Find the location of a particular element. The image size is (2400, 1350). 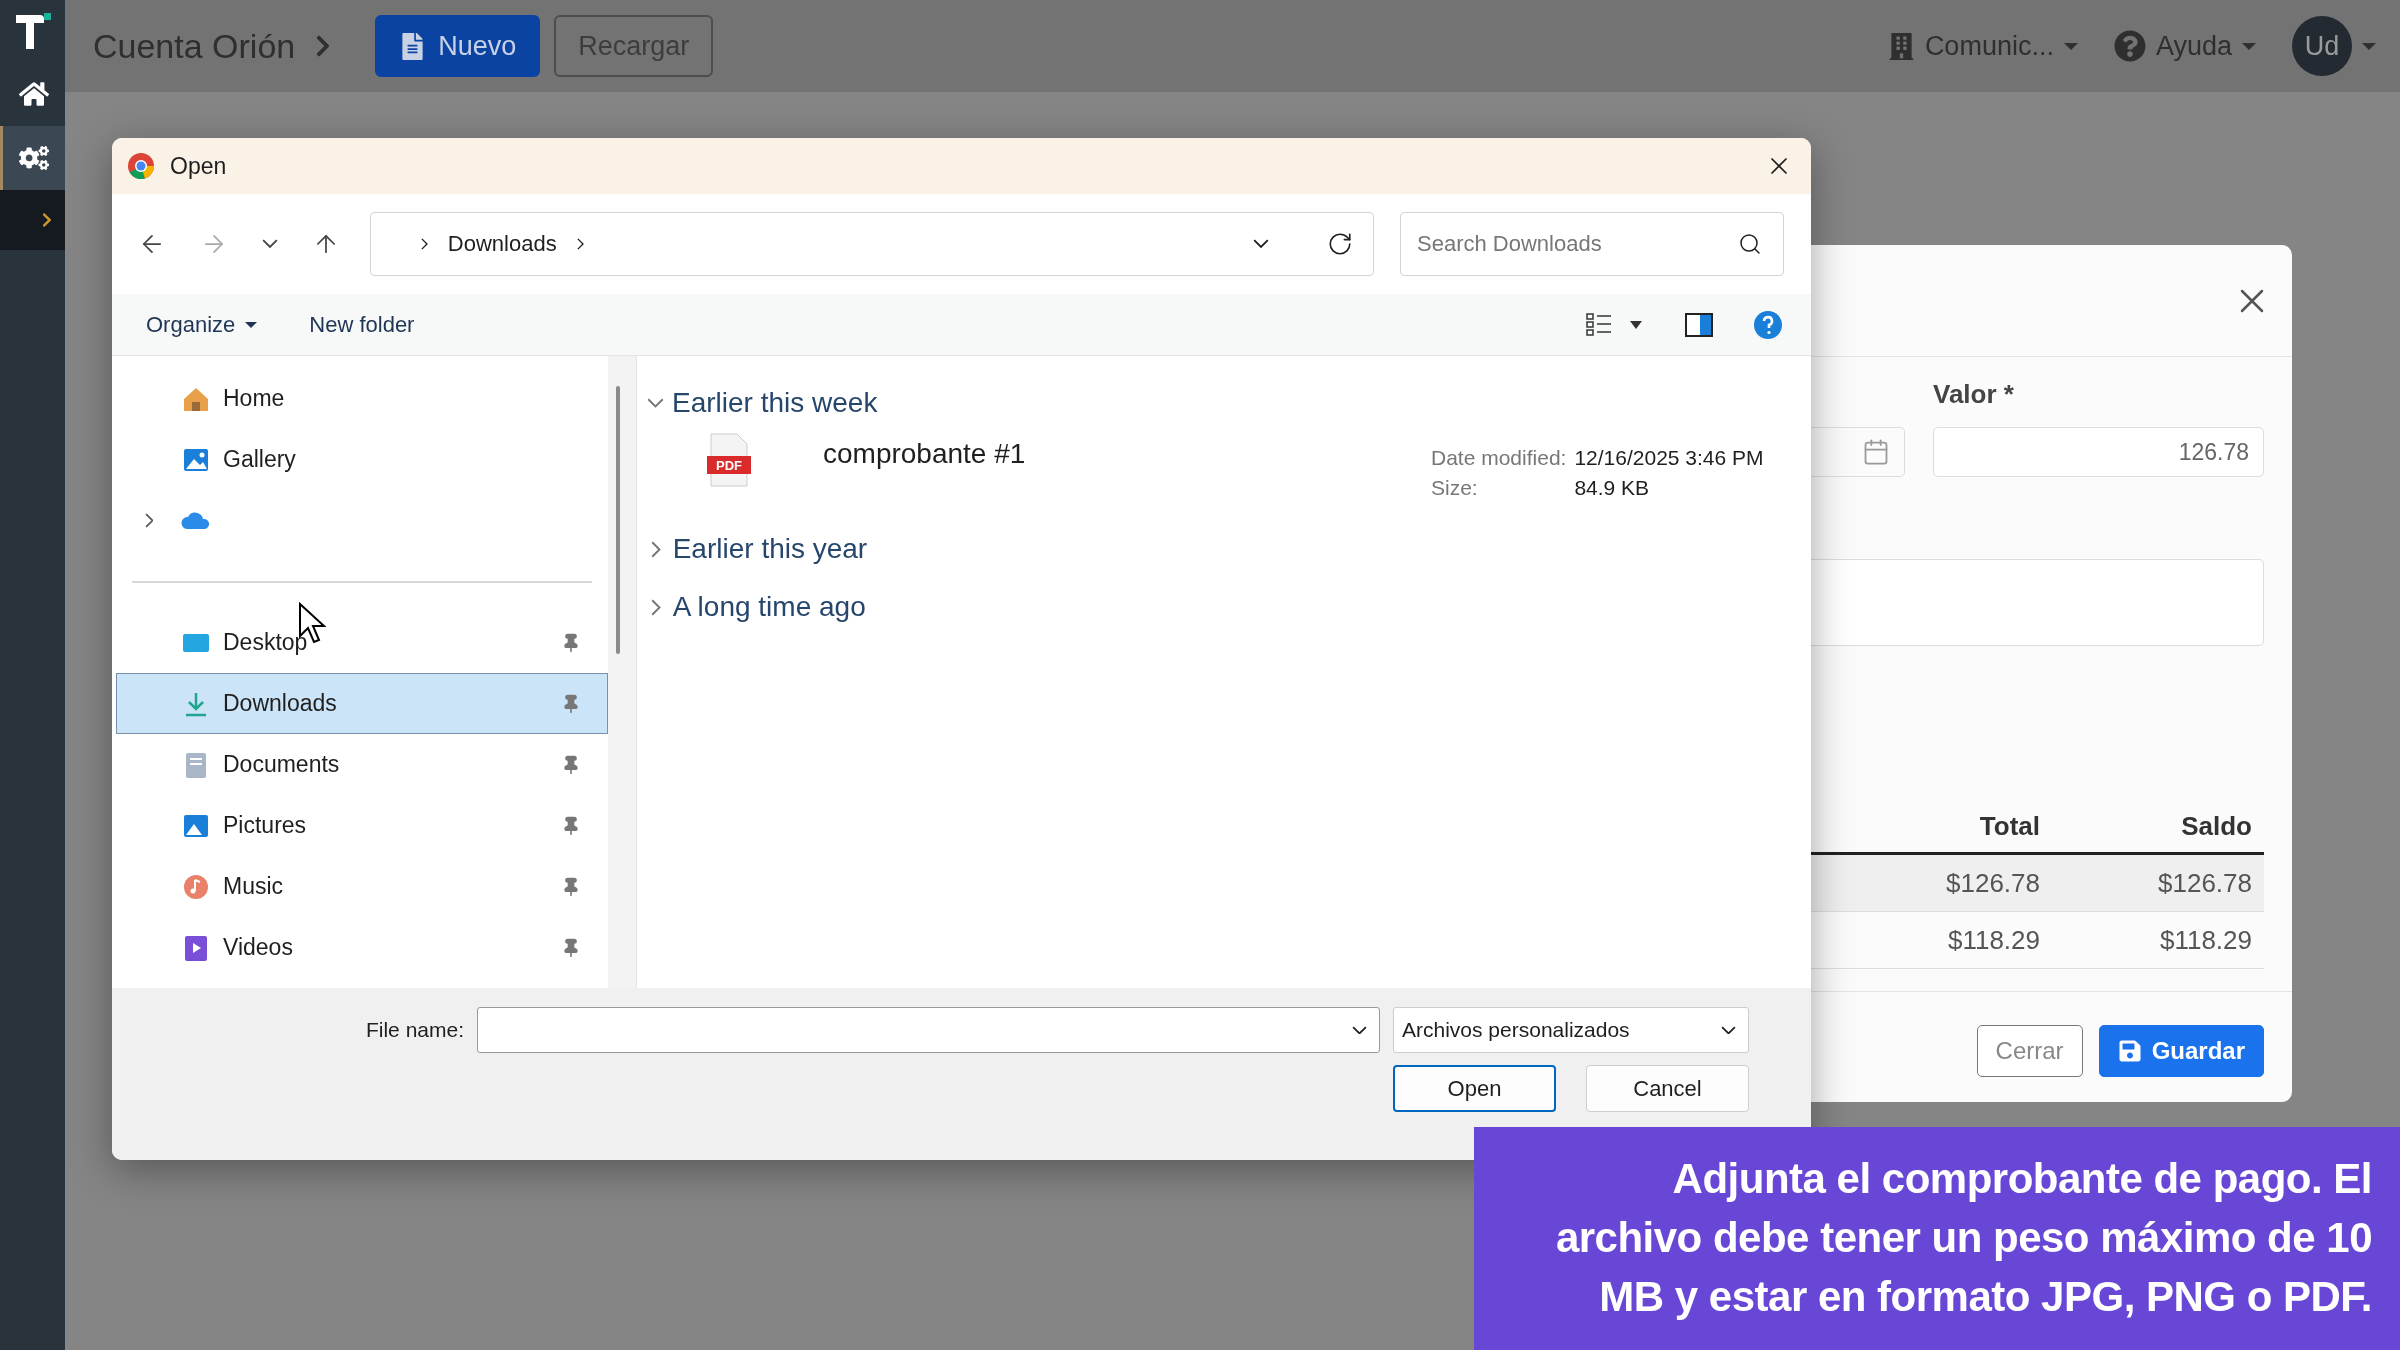

value-field: 126.78 is located at coordinates (2098, 452).